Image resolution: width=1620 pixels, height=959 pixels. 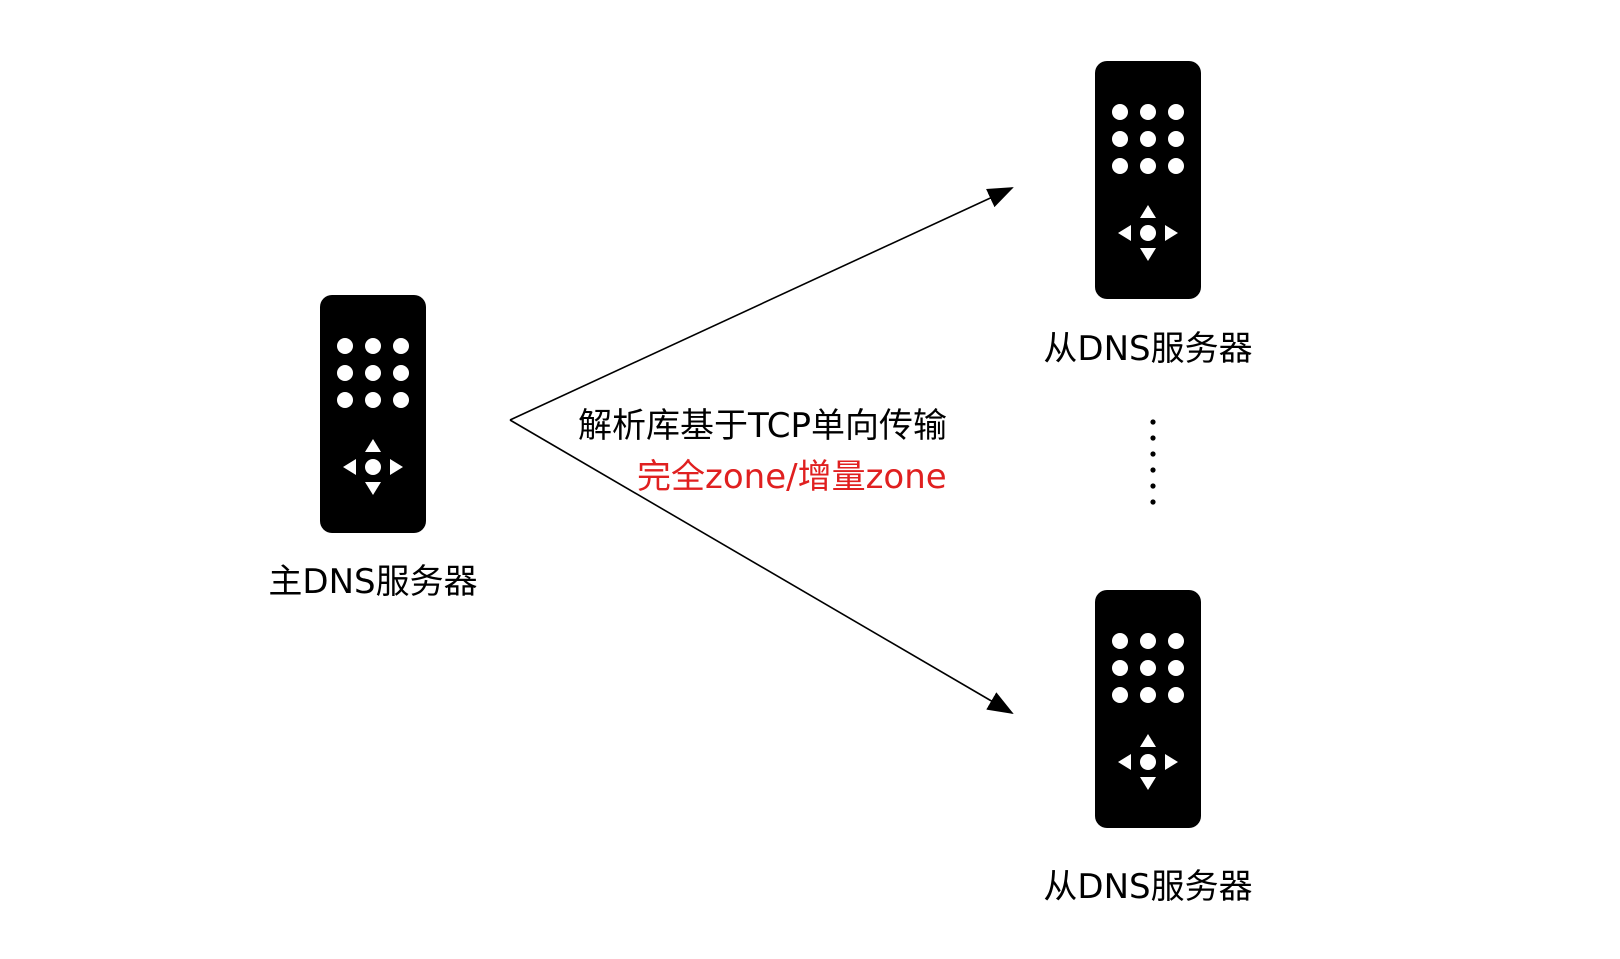 What do you see at coordinates (762, 426) in the screenshot?
I see `transfer-label: 解析库基于TCP单向传输` at bounding box center [762, 426].